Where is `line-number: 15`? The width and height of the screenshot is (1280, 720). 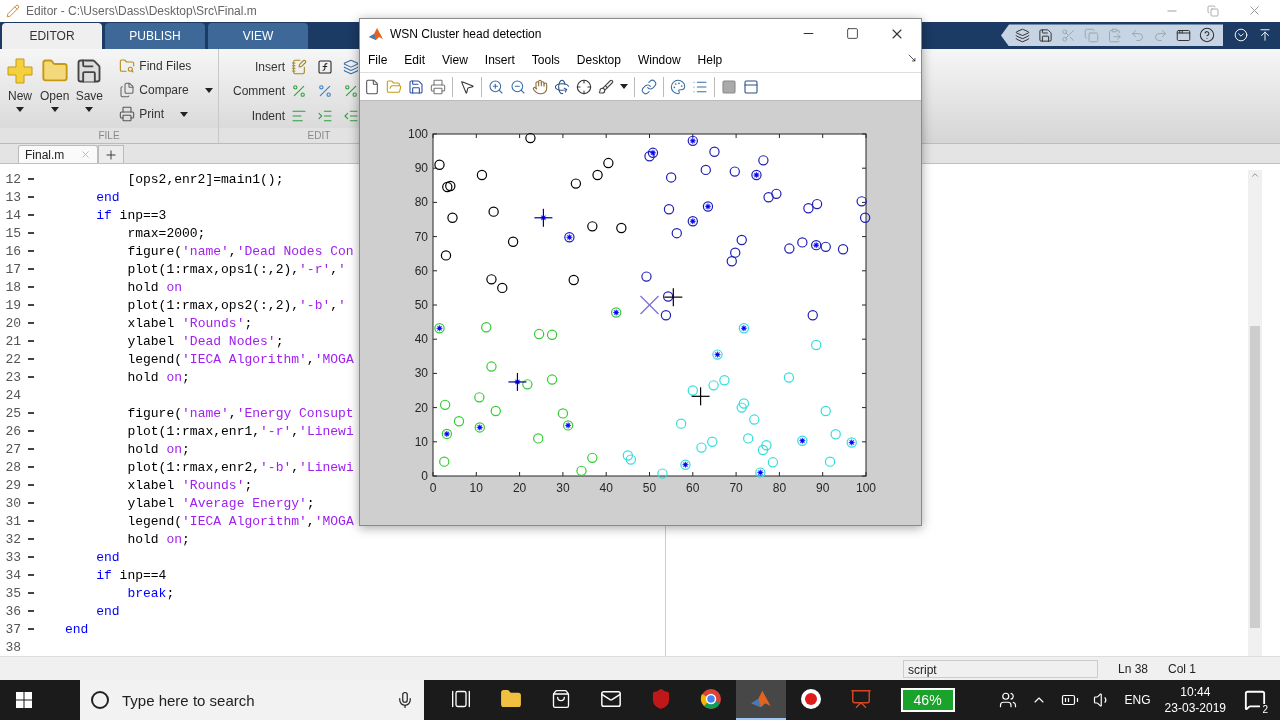 line-number: 15 is located at coordinates (12, 233).